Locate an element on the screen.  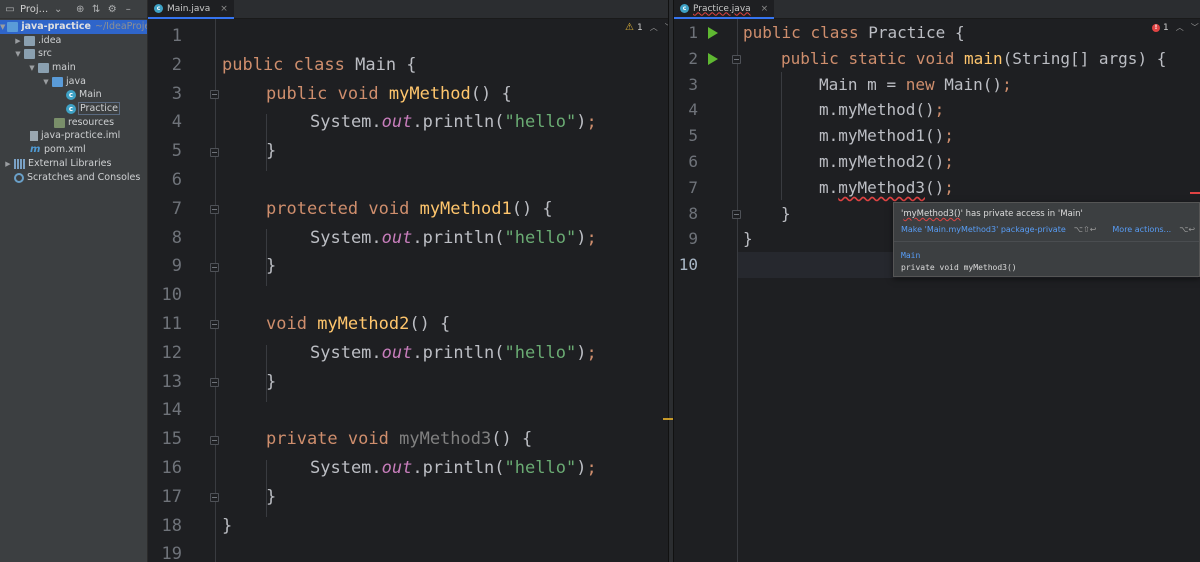
tree-item-scratches: Scratches and Consoles is located at coordinates (76, 178).